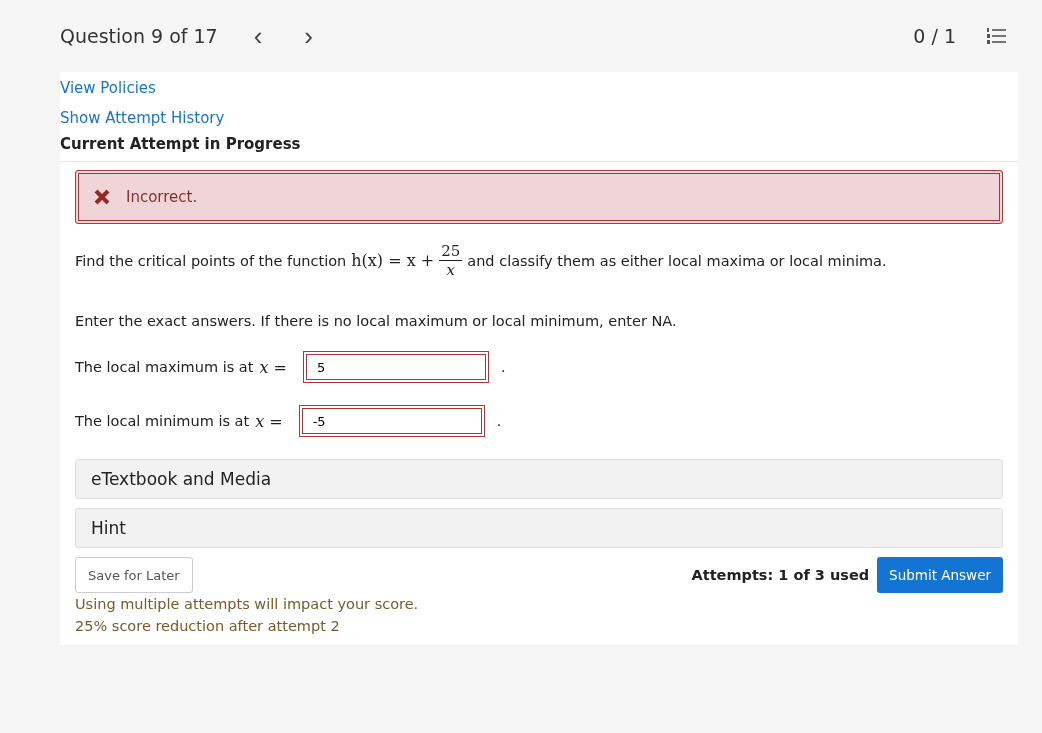 The width and height of the screenshot is (1042, 733). Describe the element at coordinates (162, 421) in the screenshot. I see `answer-label: The local minimum is at` at that location.